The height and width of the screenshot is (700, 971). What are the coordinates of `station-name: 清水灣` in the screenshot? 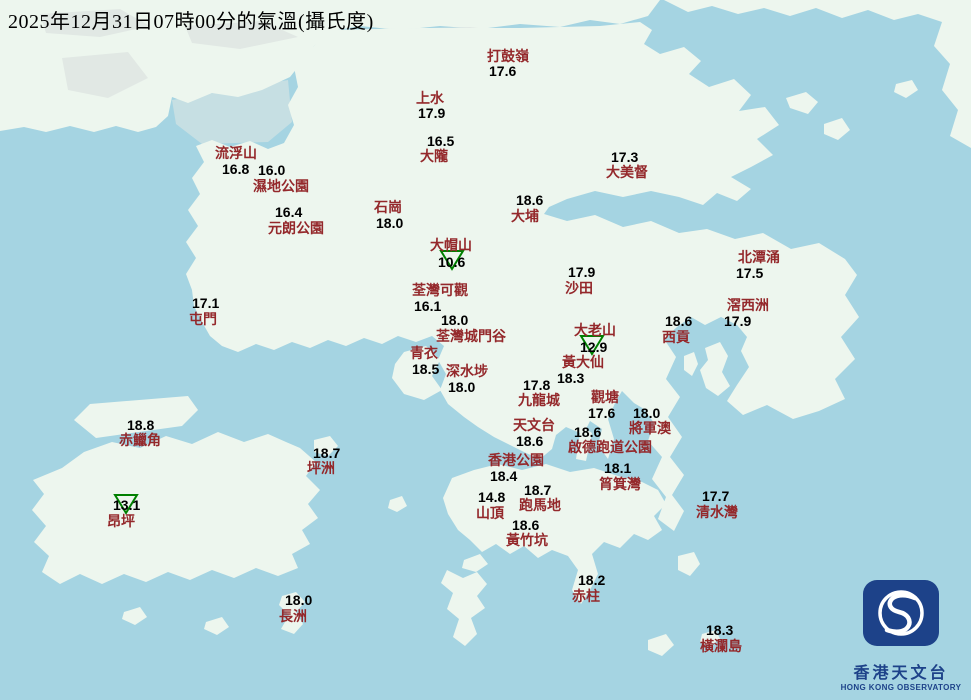 It's located at (717, 512).